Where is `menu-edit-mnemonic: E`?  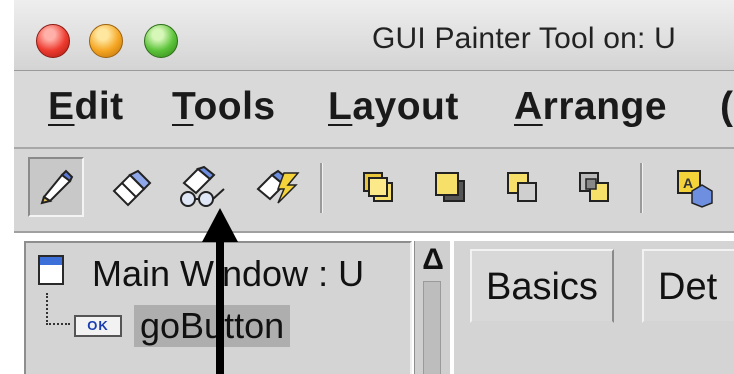 menu-edit-mnemonic: E is located at coordinates (61, 106).